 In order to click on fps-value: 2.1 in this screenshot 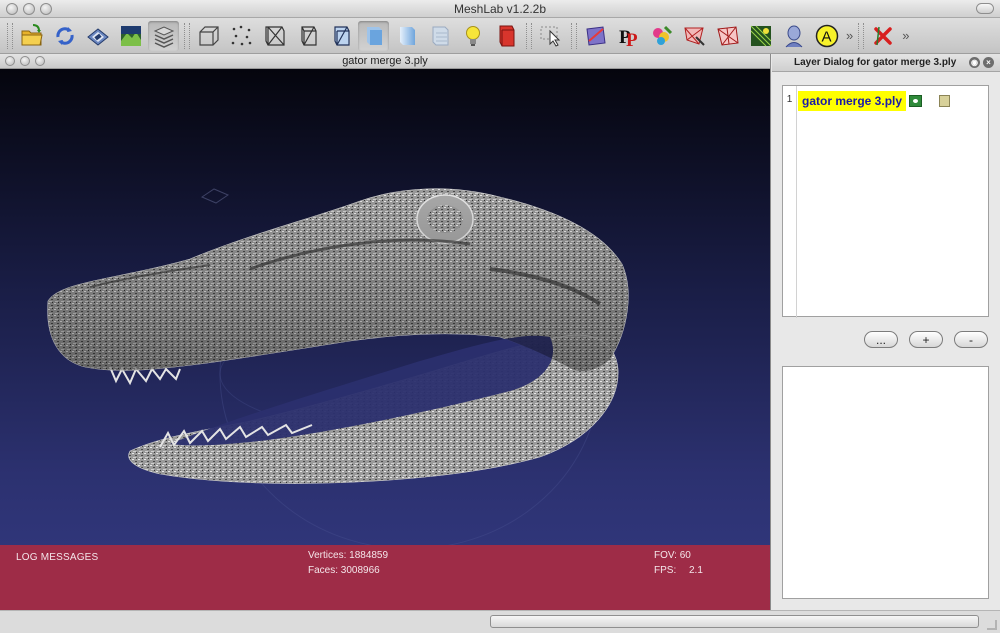, I will do `click(696, 570)`.